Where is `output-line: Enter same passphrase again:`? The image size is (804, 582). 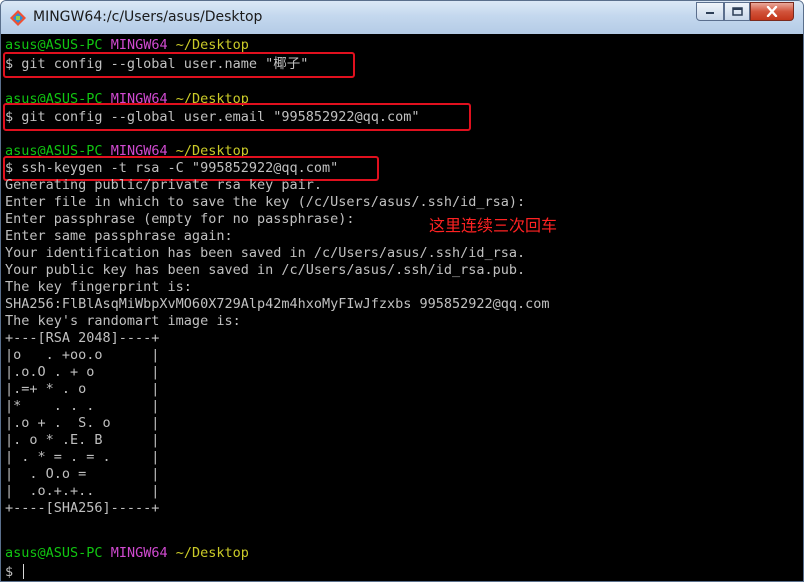
output-line: Enter same passphrase again: is located at coordinates (119, 236).